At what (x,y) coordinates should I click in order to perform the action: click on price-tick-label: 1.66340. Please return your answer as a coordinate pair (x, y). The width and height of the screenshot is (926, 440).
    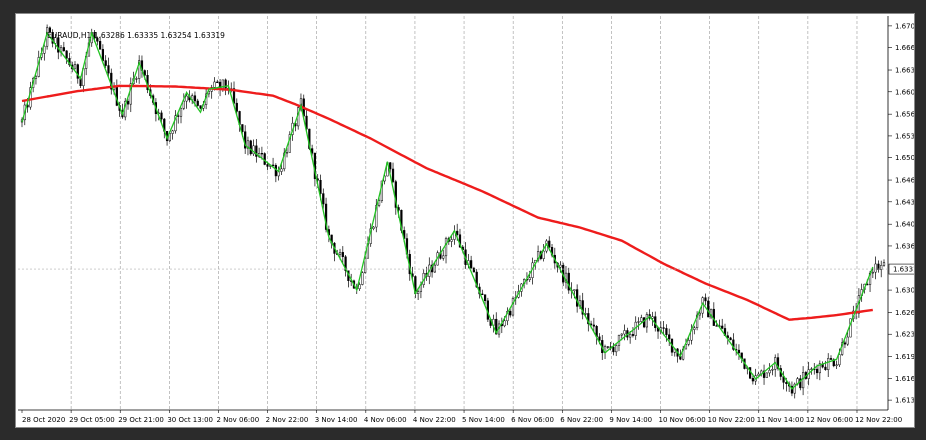
    Looking at the image, I should click on (904, 71).